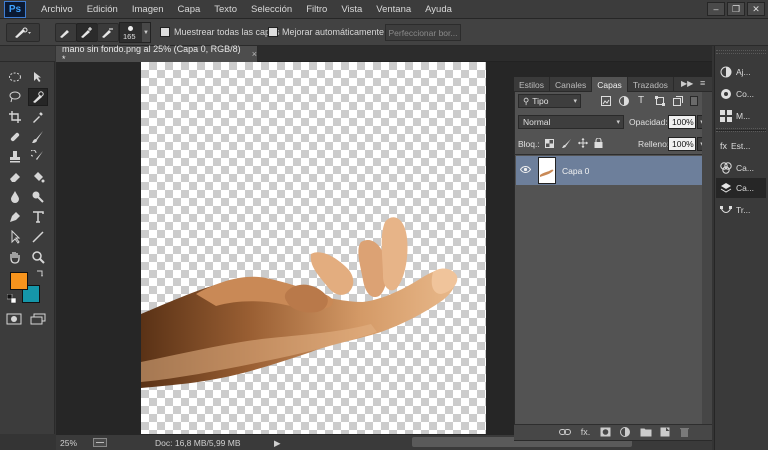 This screenshot has height=450, width=768. Describe the element at coordinates (606, 101) in the screenshot. I see `filter-pixel-icon` at that location.